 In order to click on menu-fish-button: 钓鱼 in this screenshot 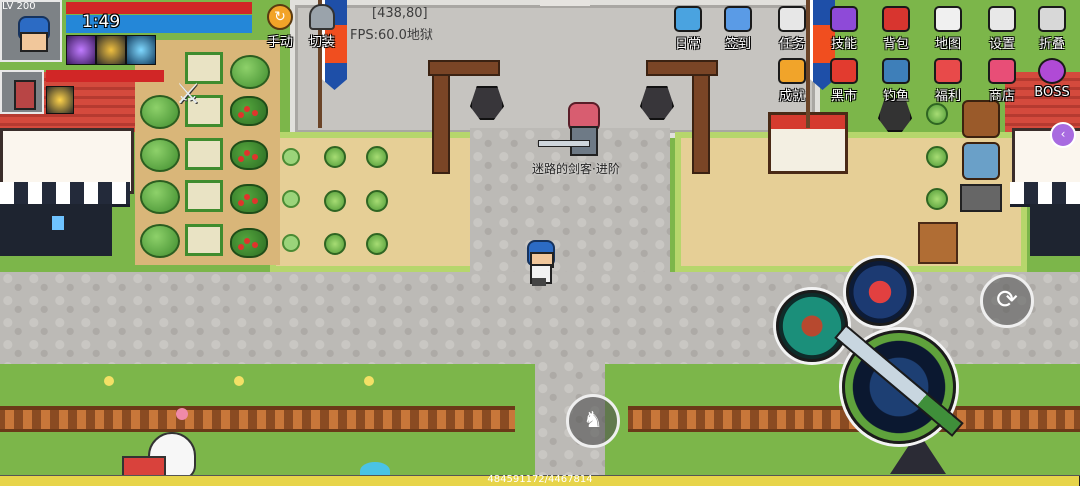, I will do `click(896, 81)`.